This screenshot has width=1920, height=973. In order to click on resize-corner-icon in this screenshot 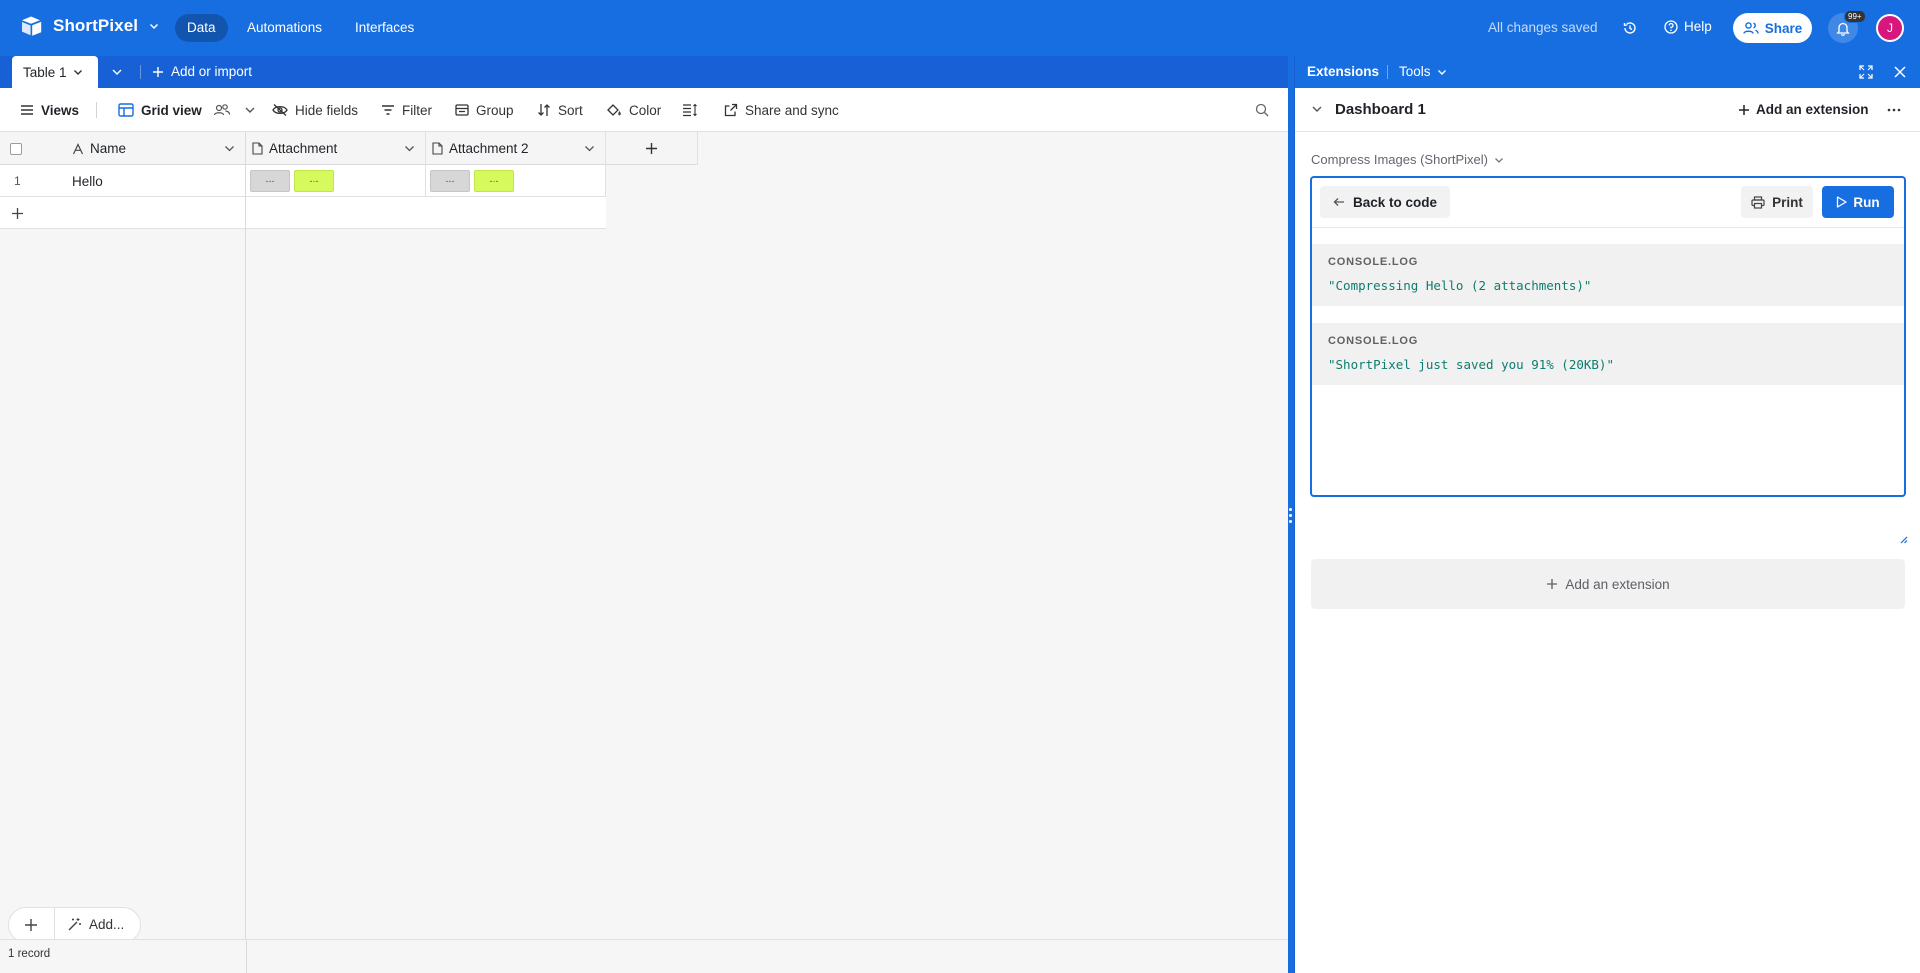, I will do `click(1904, 540)`.